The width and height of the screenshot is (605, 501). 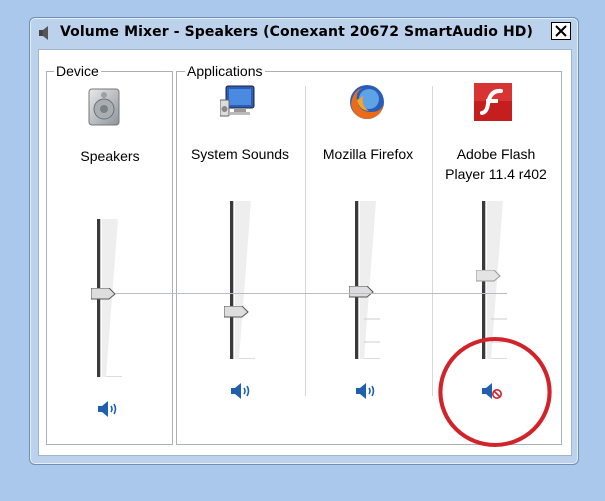 I want to click on device-volume-thumb, so click(x=103, y=294).